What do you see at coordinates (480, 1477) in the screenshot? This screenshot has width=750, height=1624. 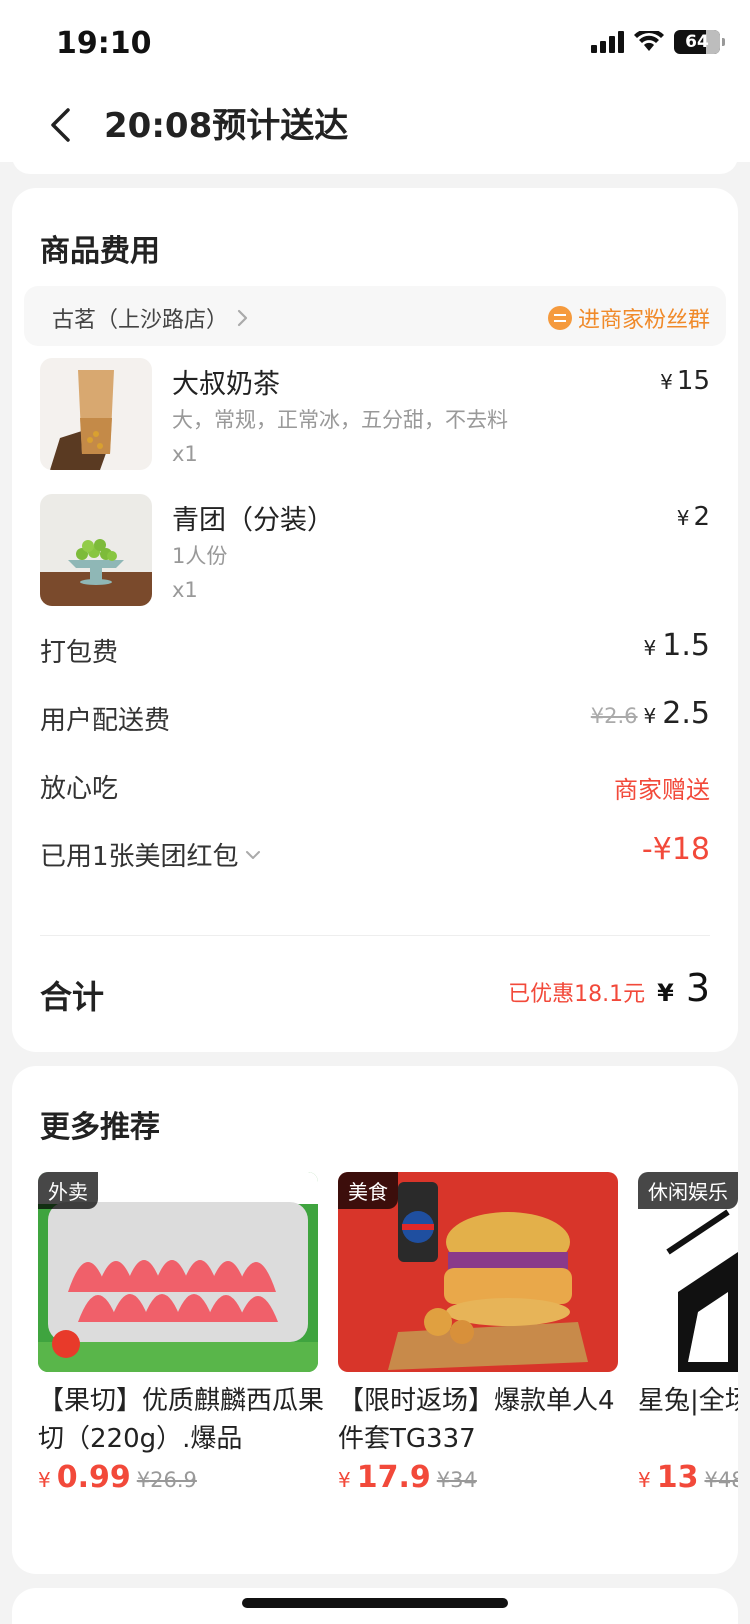 I see `recommend-price: ¥ 17.9 ¥34` at bounding box center [480, 1477].